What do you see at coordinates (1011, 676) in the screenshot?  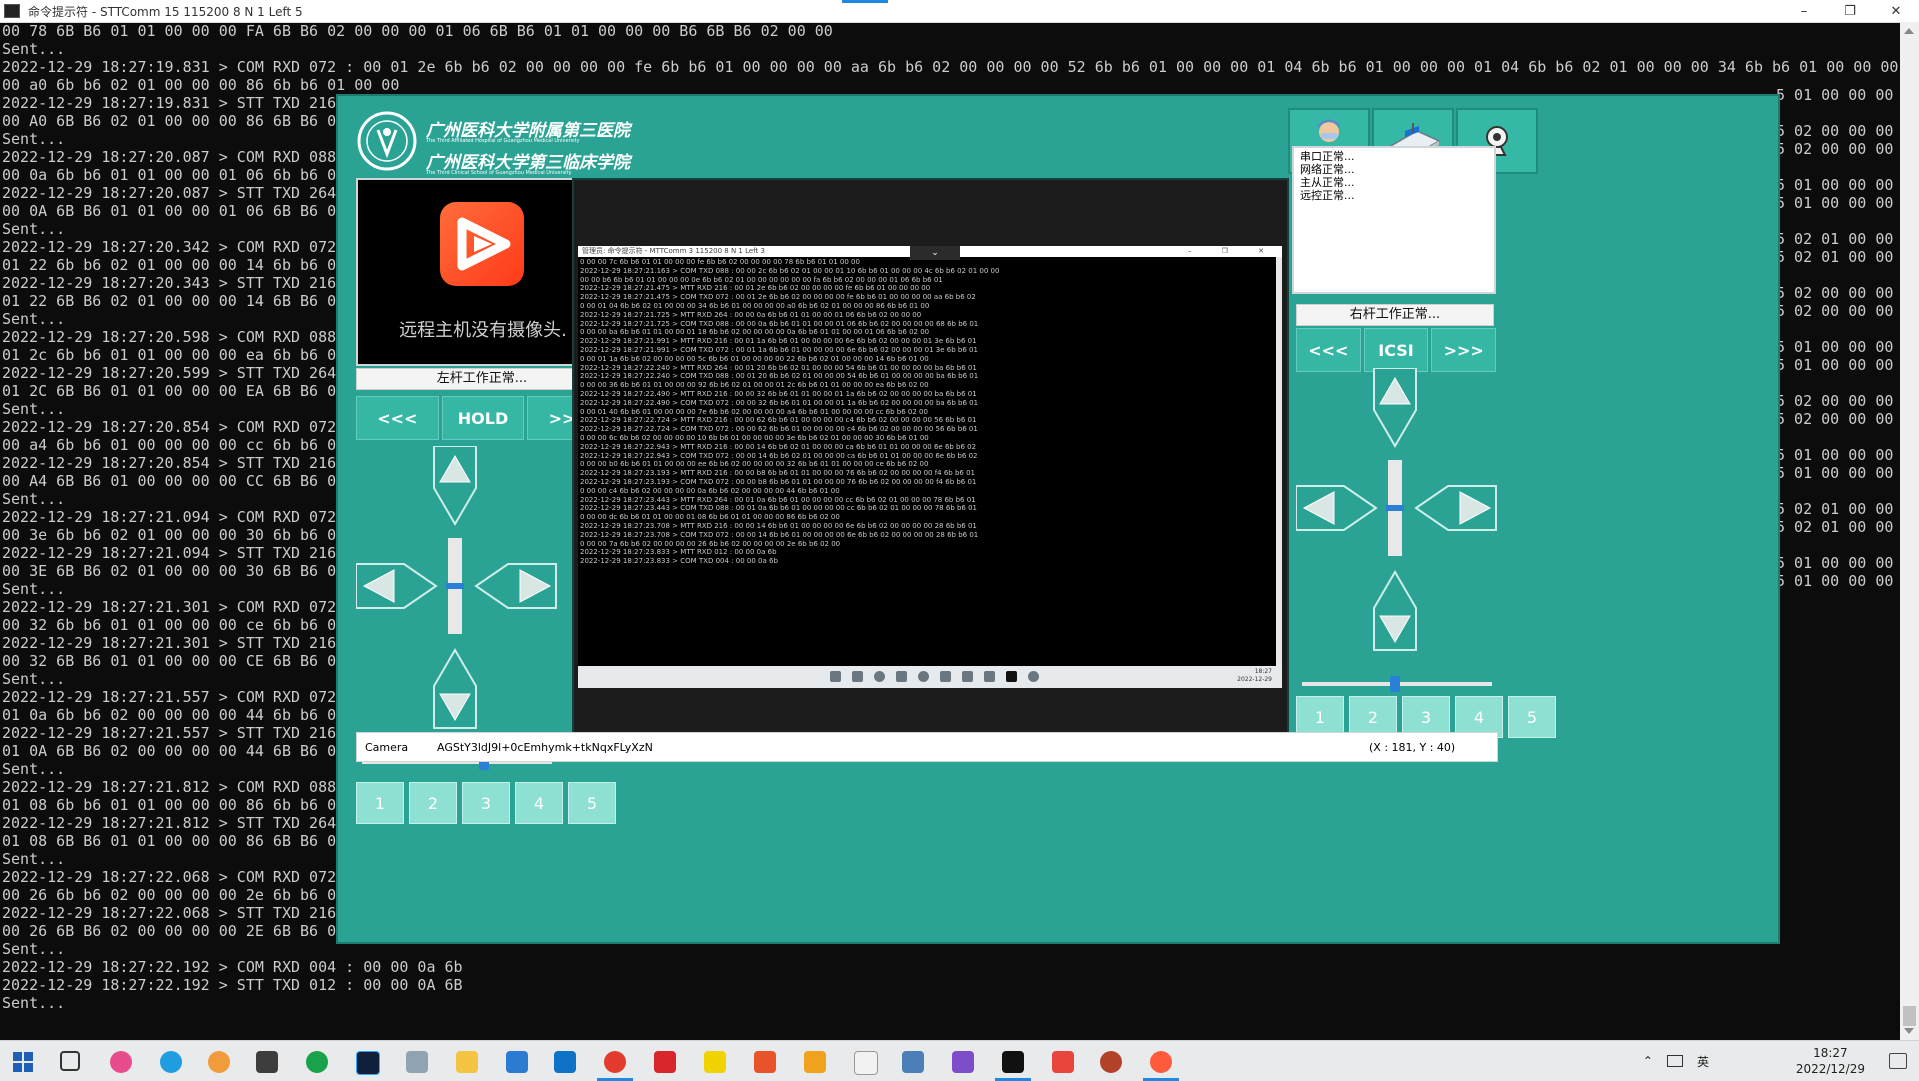 I see `remote-terminal-icon` at bounding box center [1011, 676].